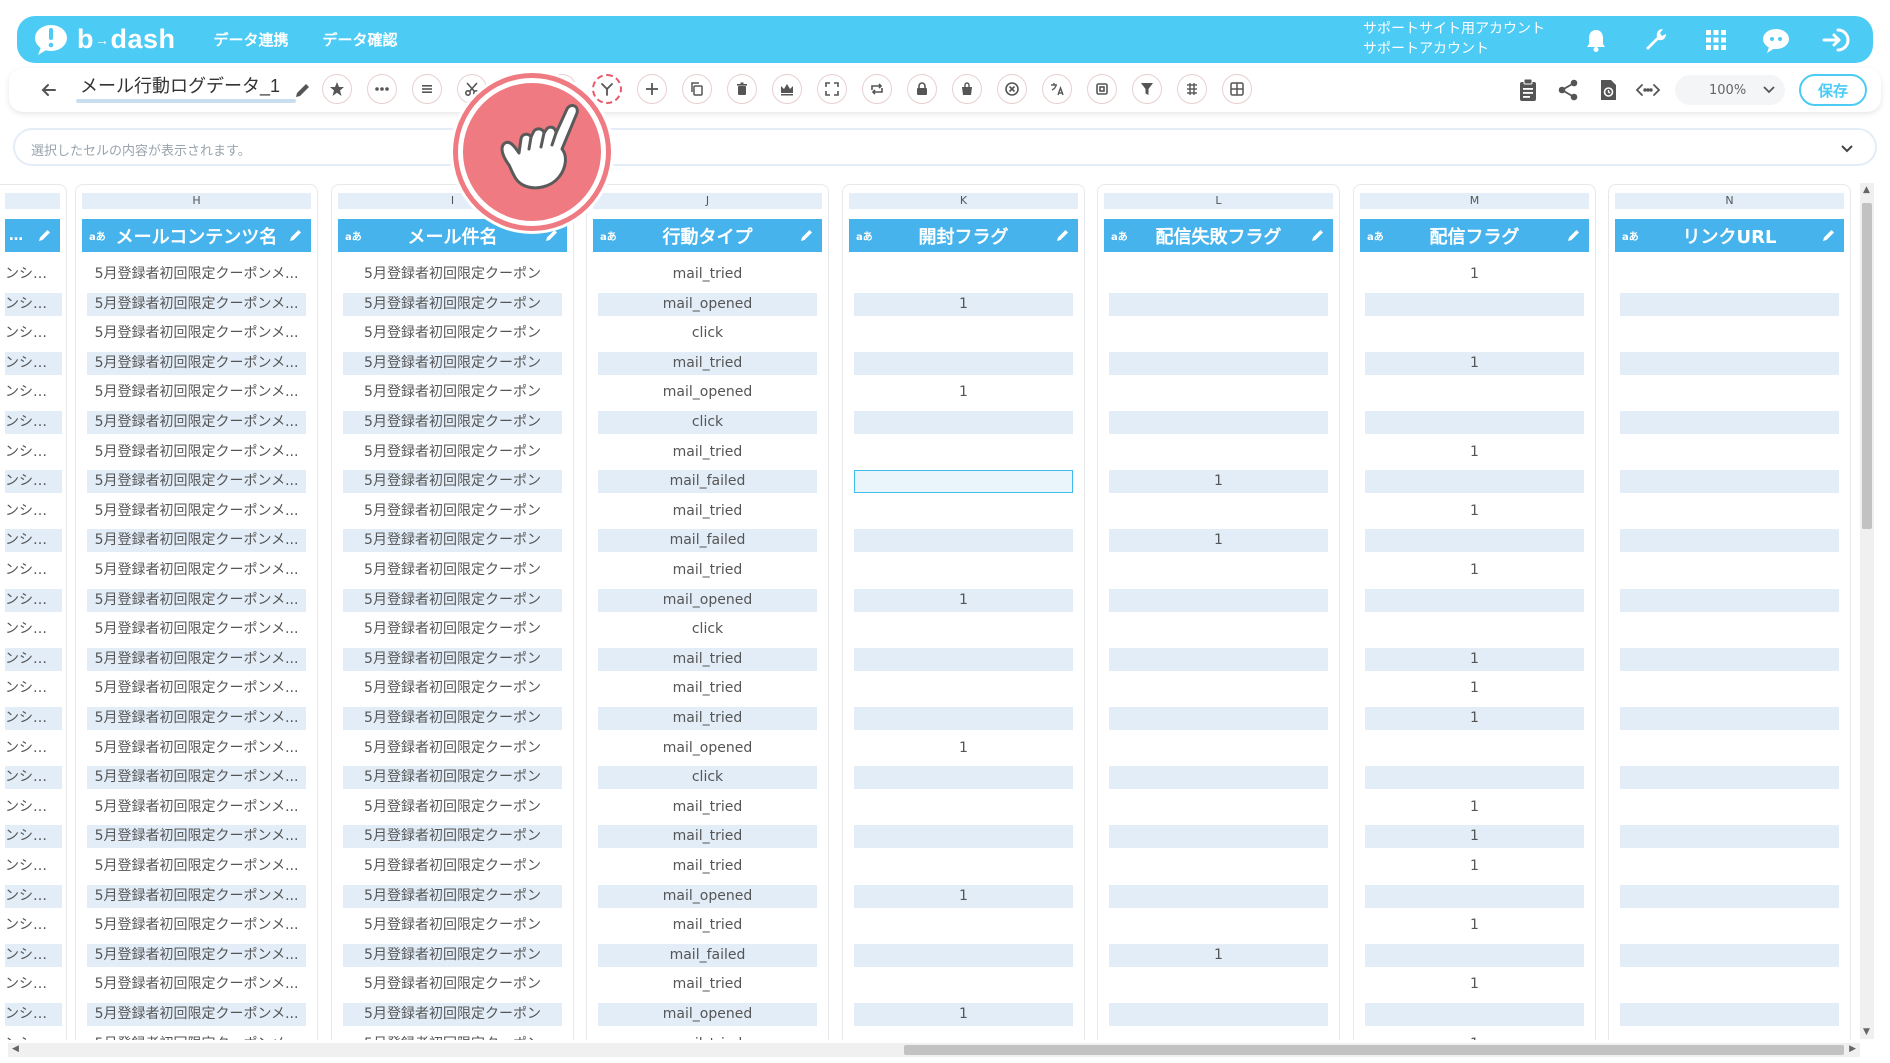  What do you see at coordinates (1012, 89) in the screenshot?
I see `cancel-icon` at bounding box center [1012, 89].